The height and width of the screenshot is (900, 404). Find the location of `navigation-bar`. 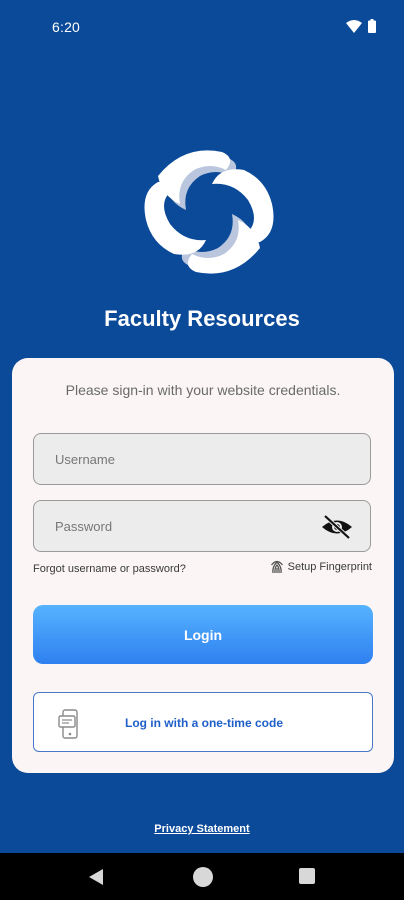

navigation-bar is located at coordinates (202, 876).